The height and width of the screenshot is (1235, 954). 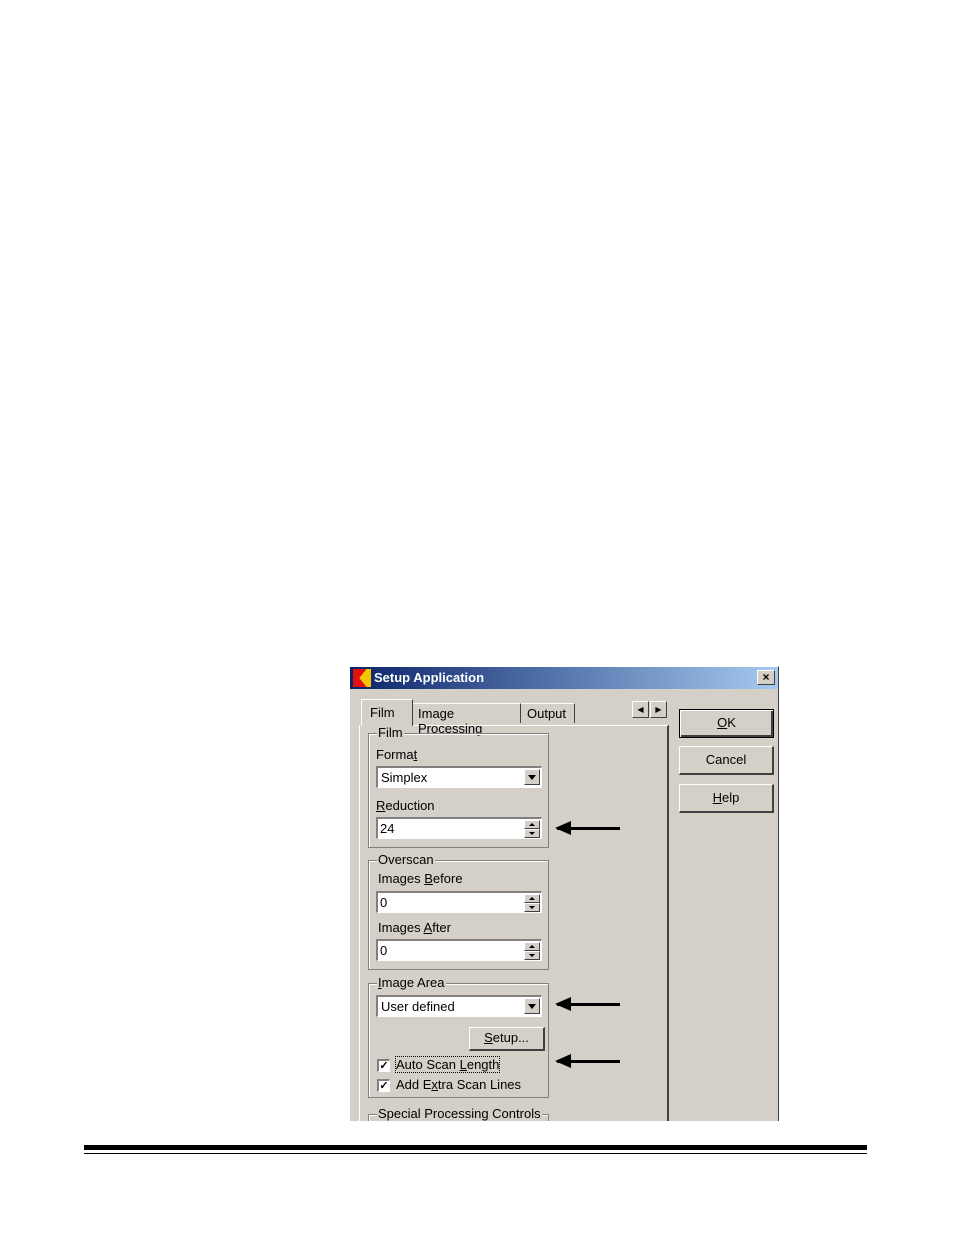 What do you see at coordinates (459, 902) in the screenshot?
I see `images-before-spinner: 0` at bounding box center [459, 902].